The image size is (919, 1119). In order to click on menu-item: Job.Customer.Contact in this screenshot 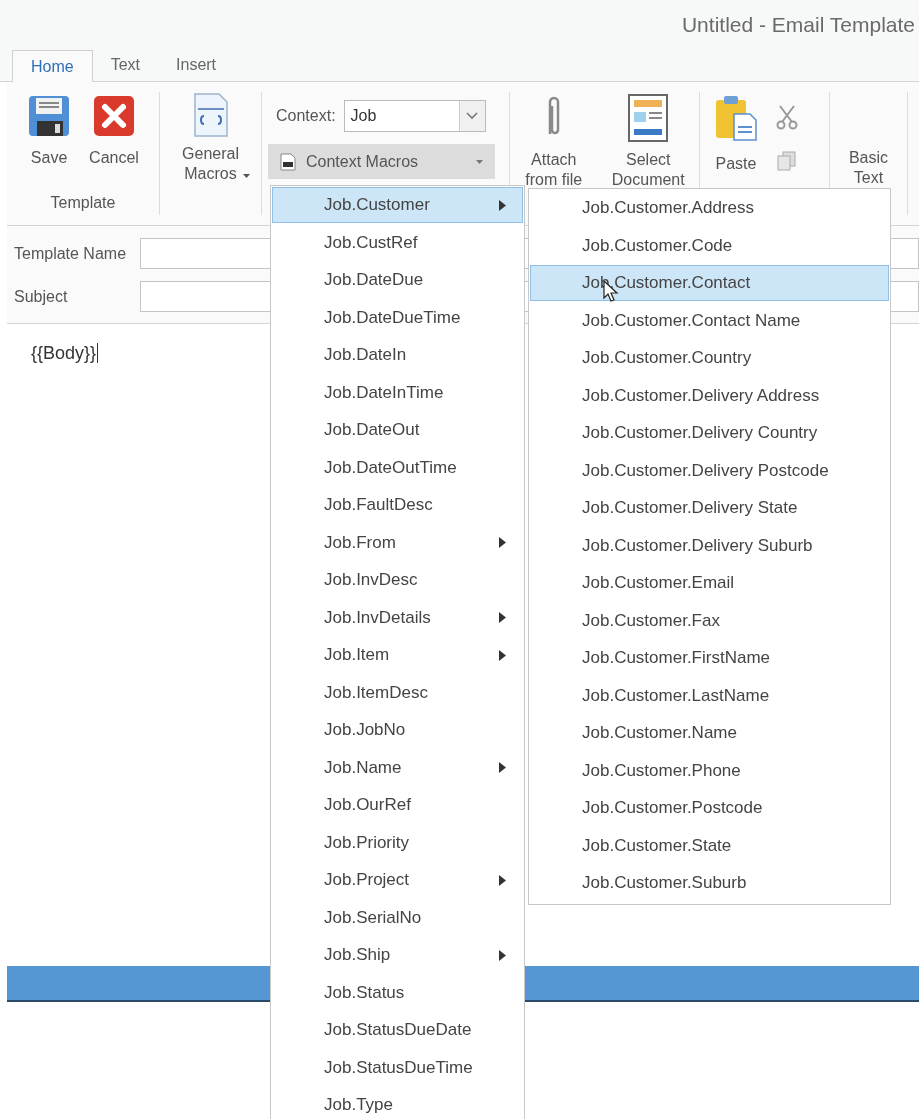, I will do `click(709, 283)`.